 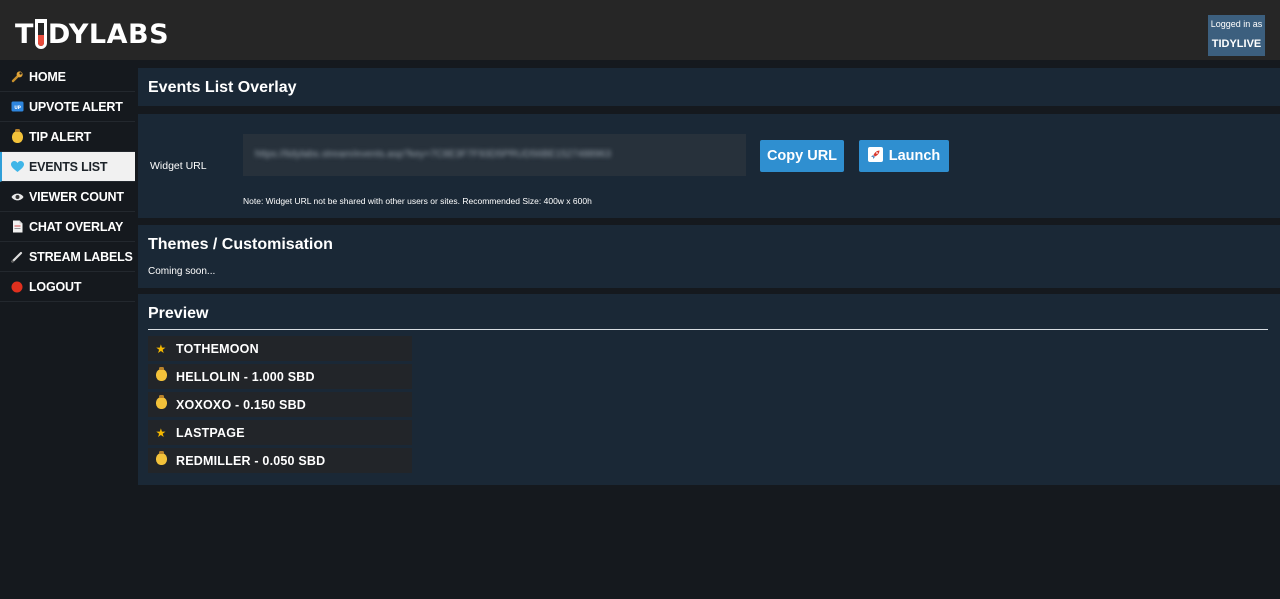 I want to click on red-circle-icon, so click(x=17, y=287).